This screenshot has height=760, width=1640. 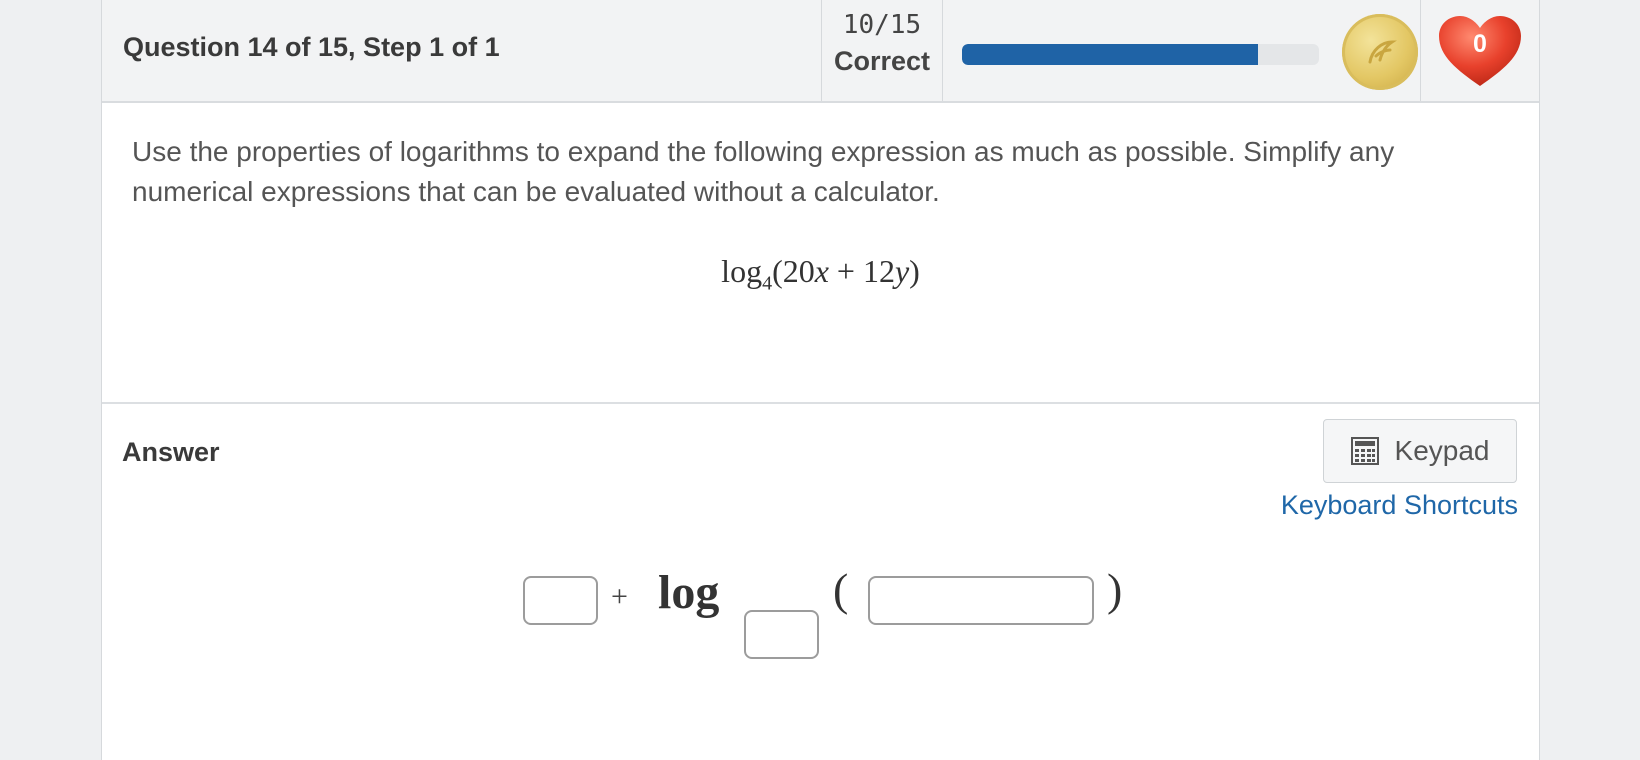 I want to click on score-count: 10/15, so click(x=882, y=25).